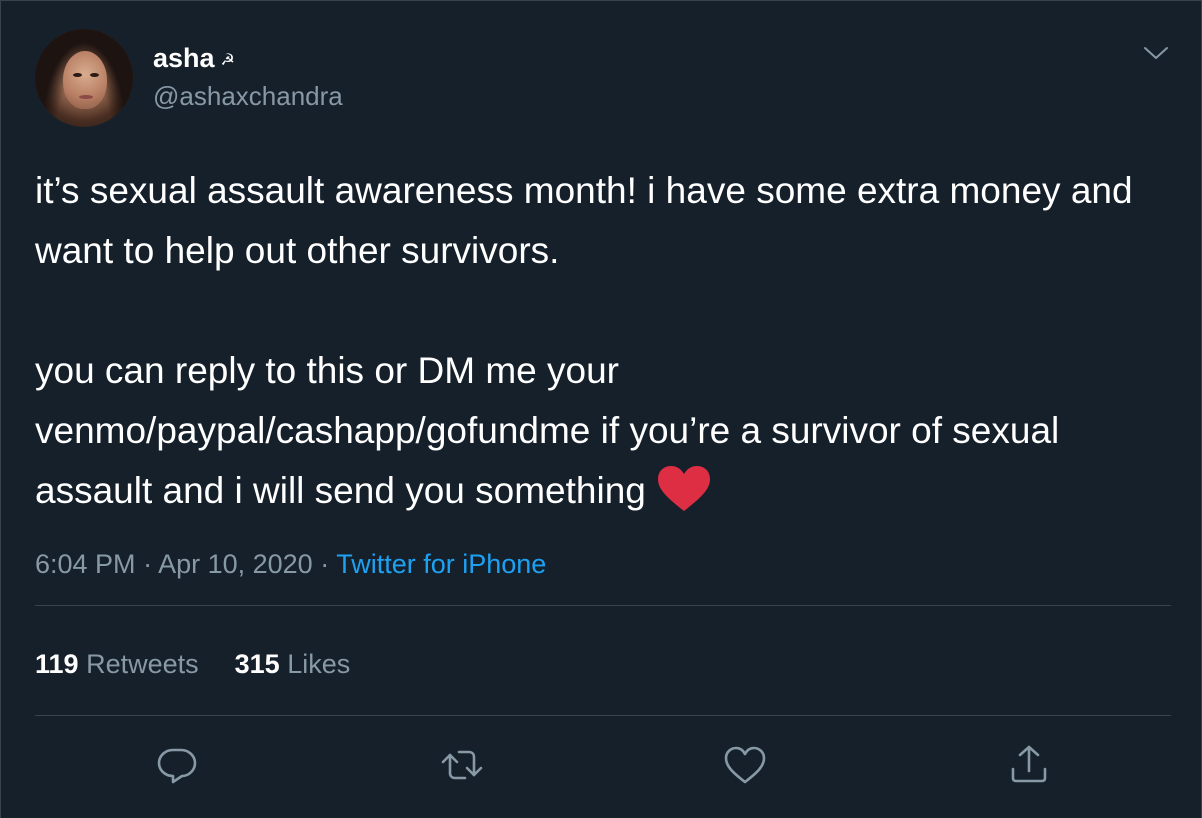 The image size is (1202, 818). I want to click on display-name: asha ☭, so click(194, 58).